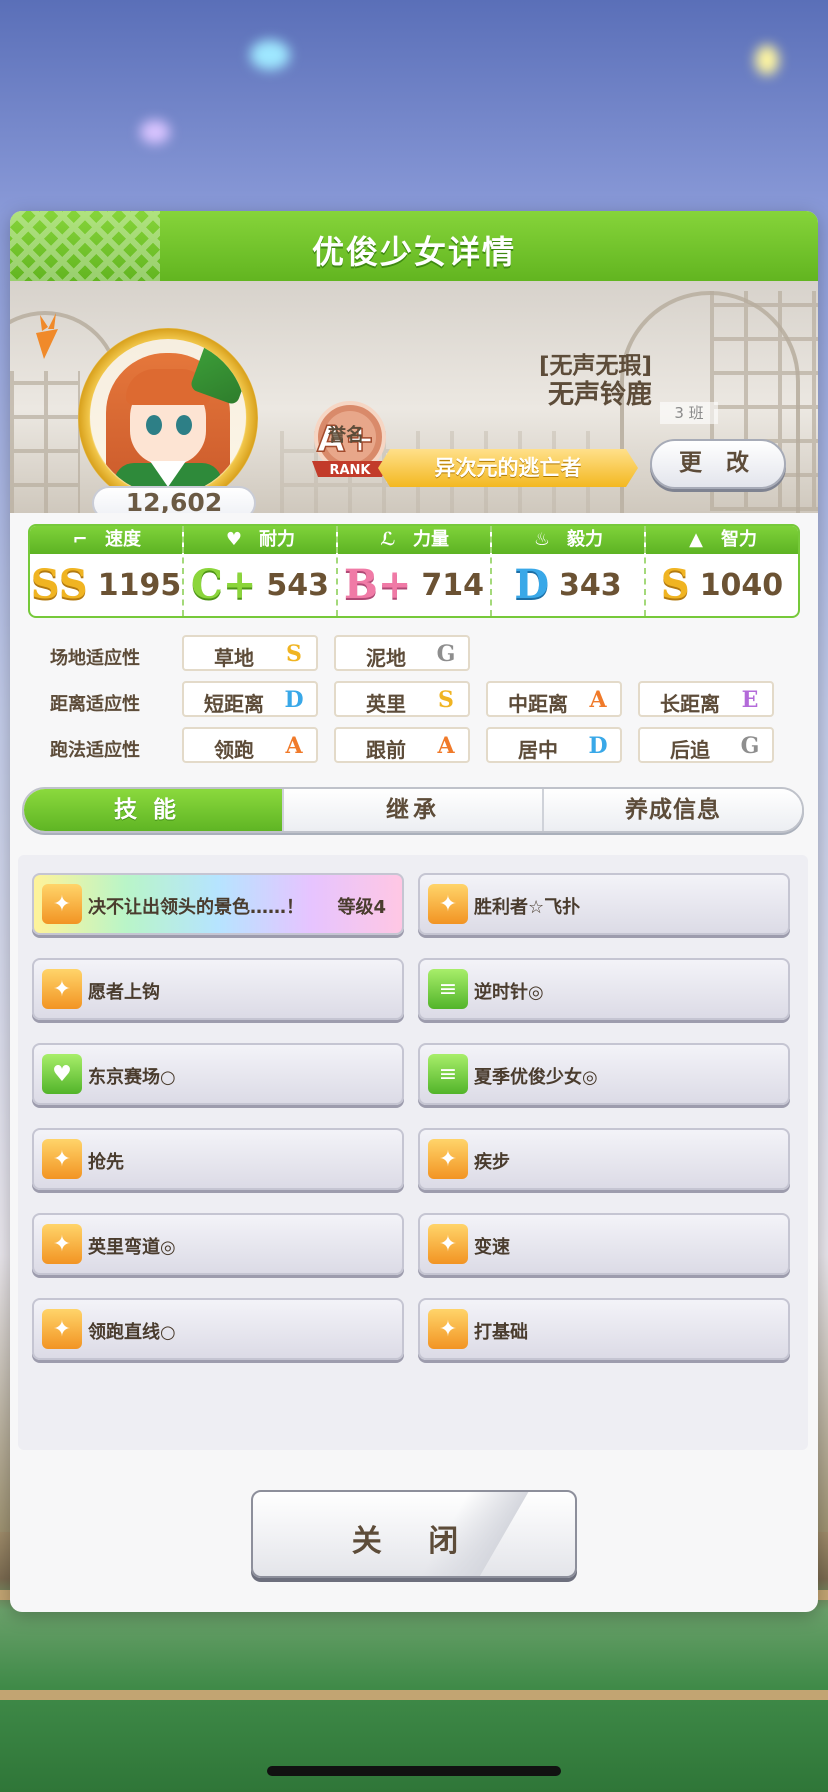  I want to click on stat-wisdom: ▲ 智力 S 1040, so click(722, 571).